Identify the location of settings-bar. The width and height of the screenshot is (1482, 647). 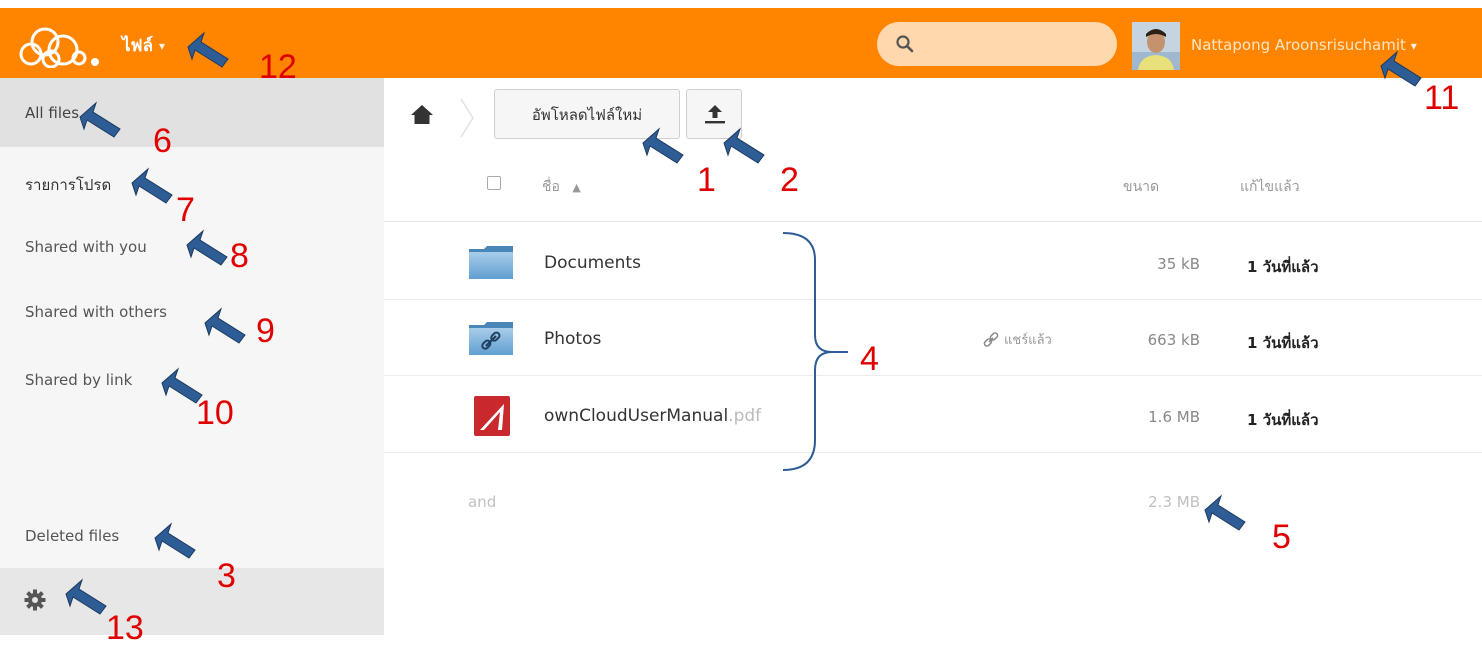
(192, 601).